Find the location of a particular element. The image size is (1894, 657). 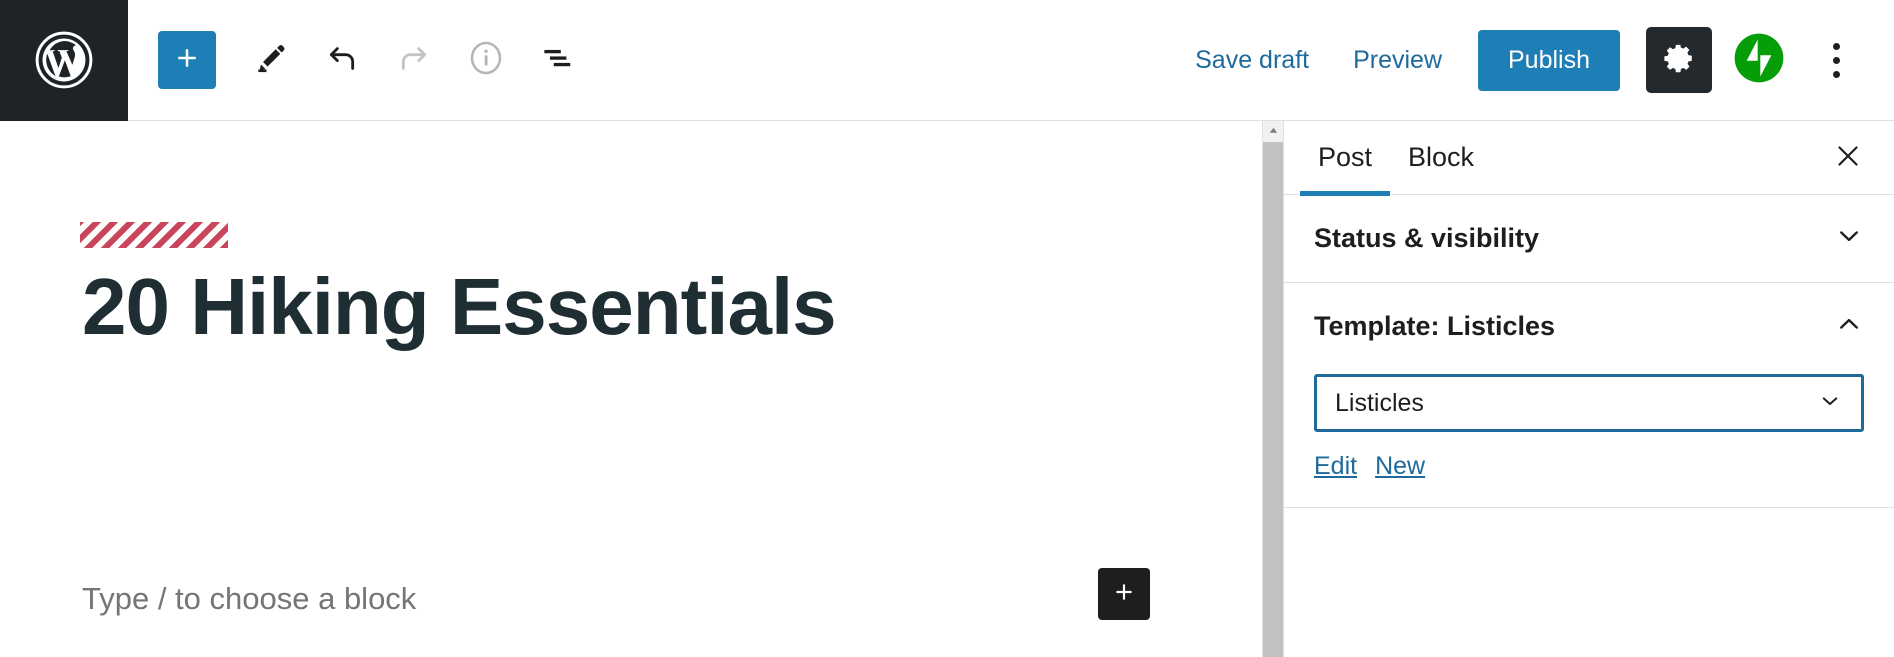

pencil-icon is located at coordinates (270, 60).